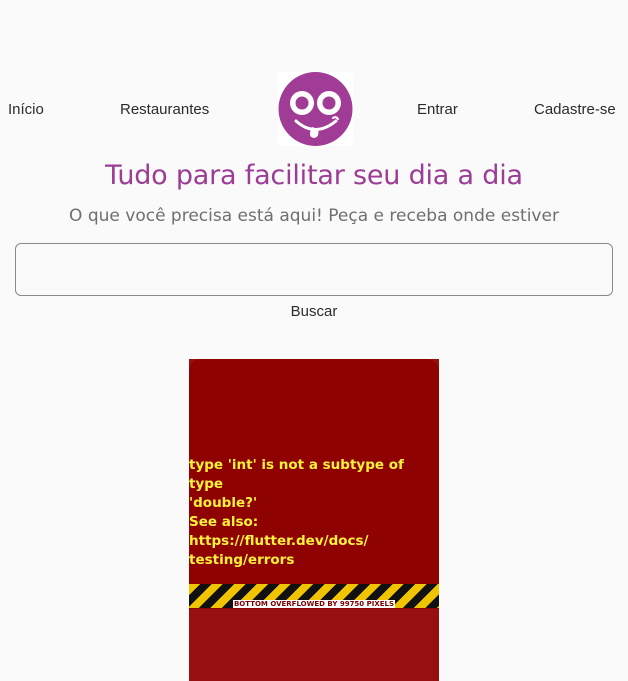 This screenshot has height=681, width=628. Describe the element at coordinates (314, 311) in the screenshot. I see `search-button: Buscar` at that location.